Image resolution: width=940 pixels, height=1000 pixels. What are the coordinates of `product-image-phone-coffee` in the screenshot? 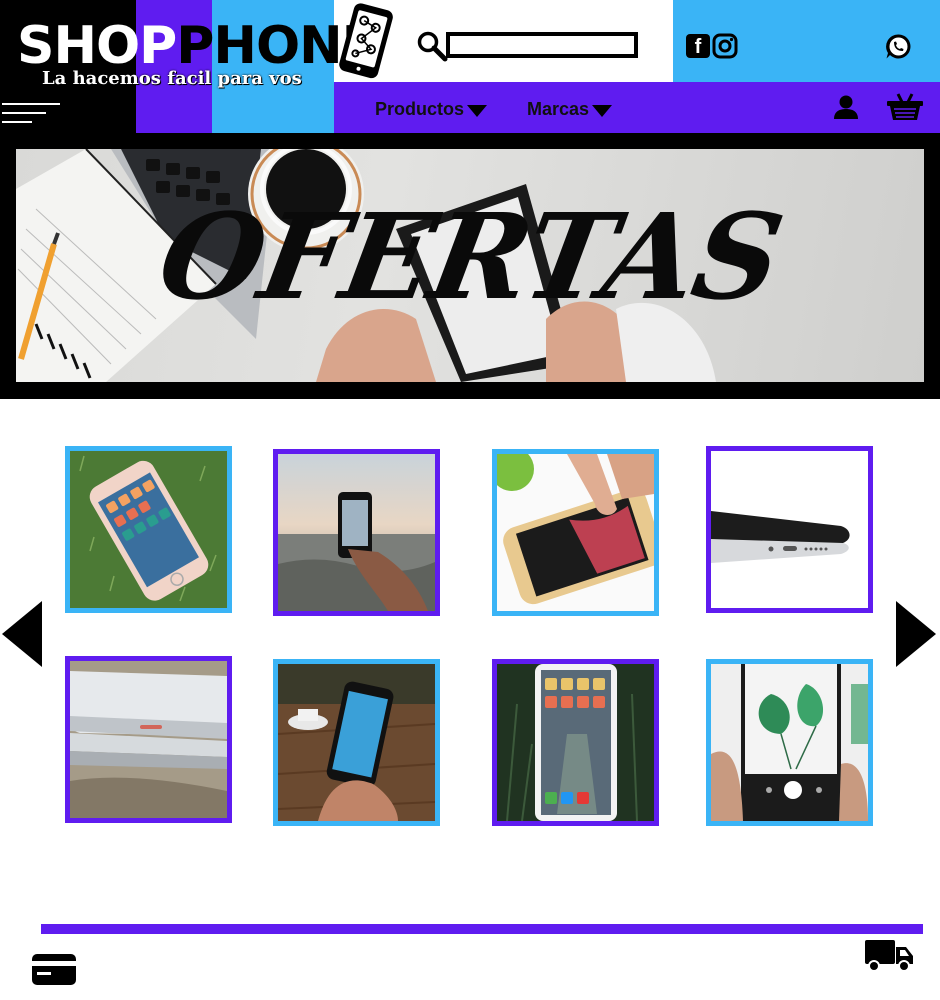 It's located at (356, 742).